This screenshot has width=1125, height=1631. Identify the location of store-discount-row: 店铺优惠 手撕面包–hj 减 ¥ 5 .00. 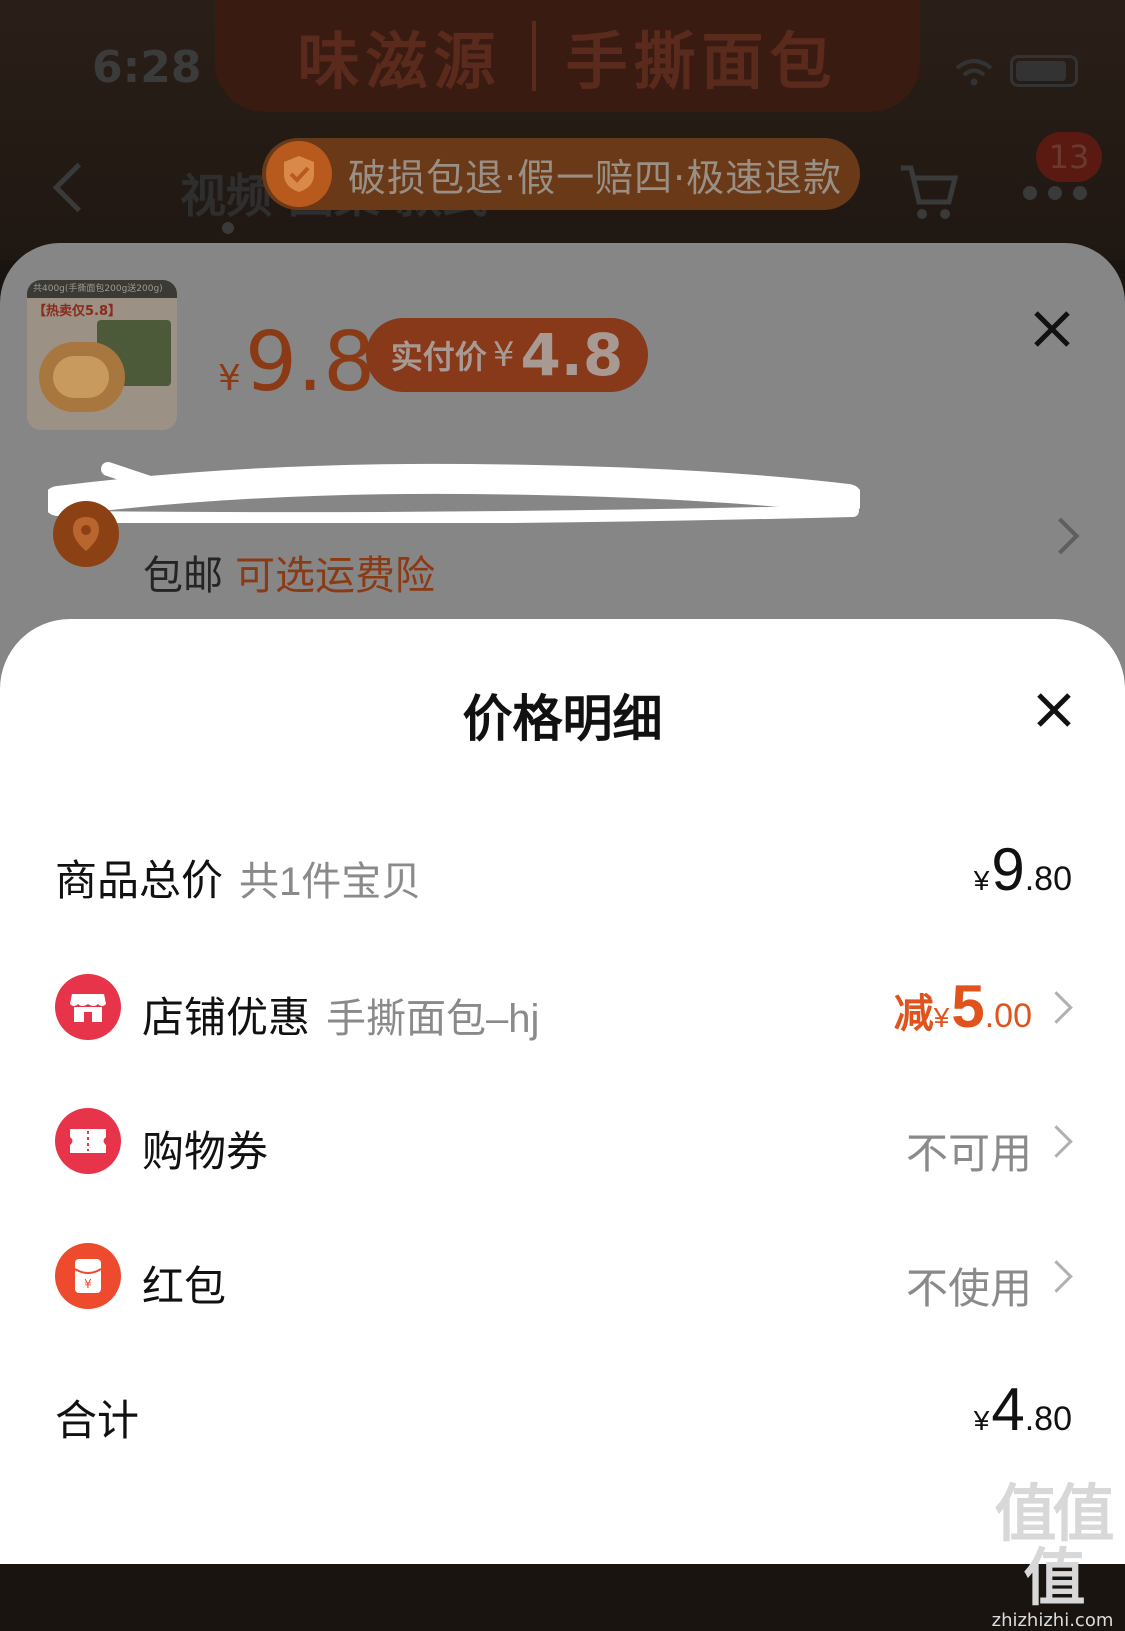
(562, 1008).